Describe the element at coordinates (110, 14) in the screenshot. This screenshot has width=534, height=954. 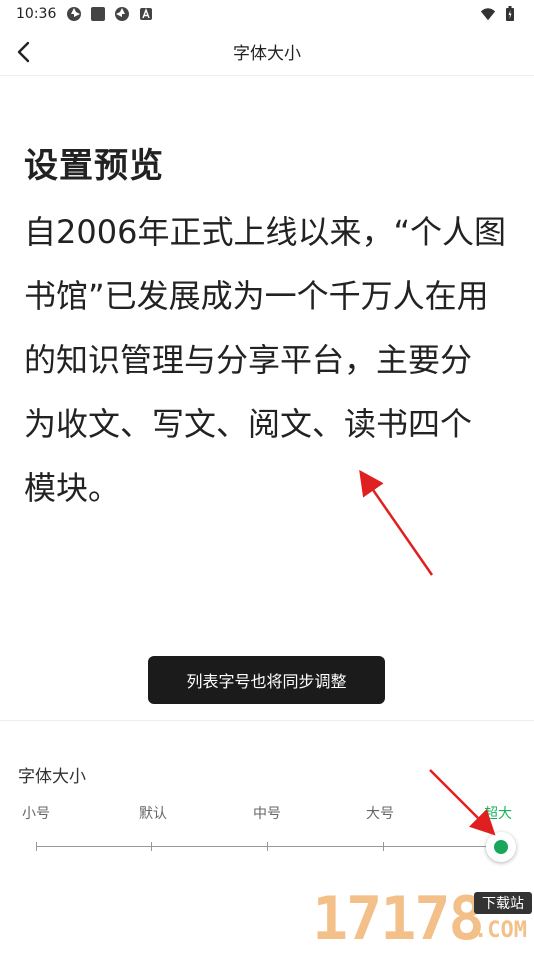
I see `status-notification-icons` at that location.